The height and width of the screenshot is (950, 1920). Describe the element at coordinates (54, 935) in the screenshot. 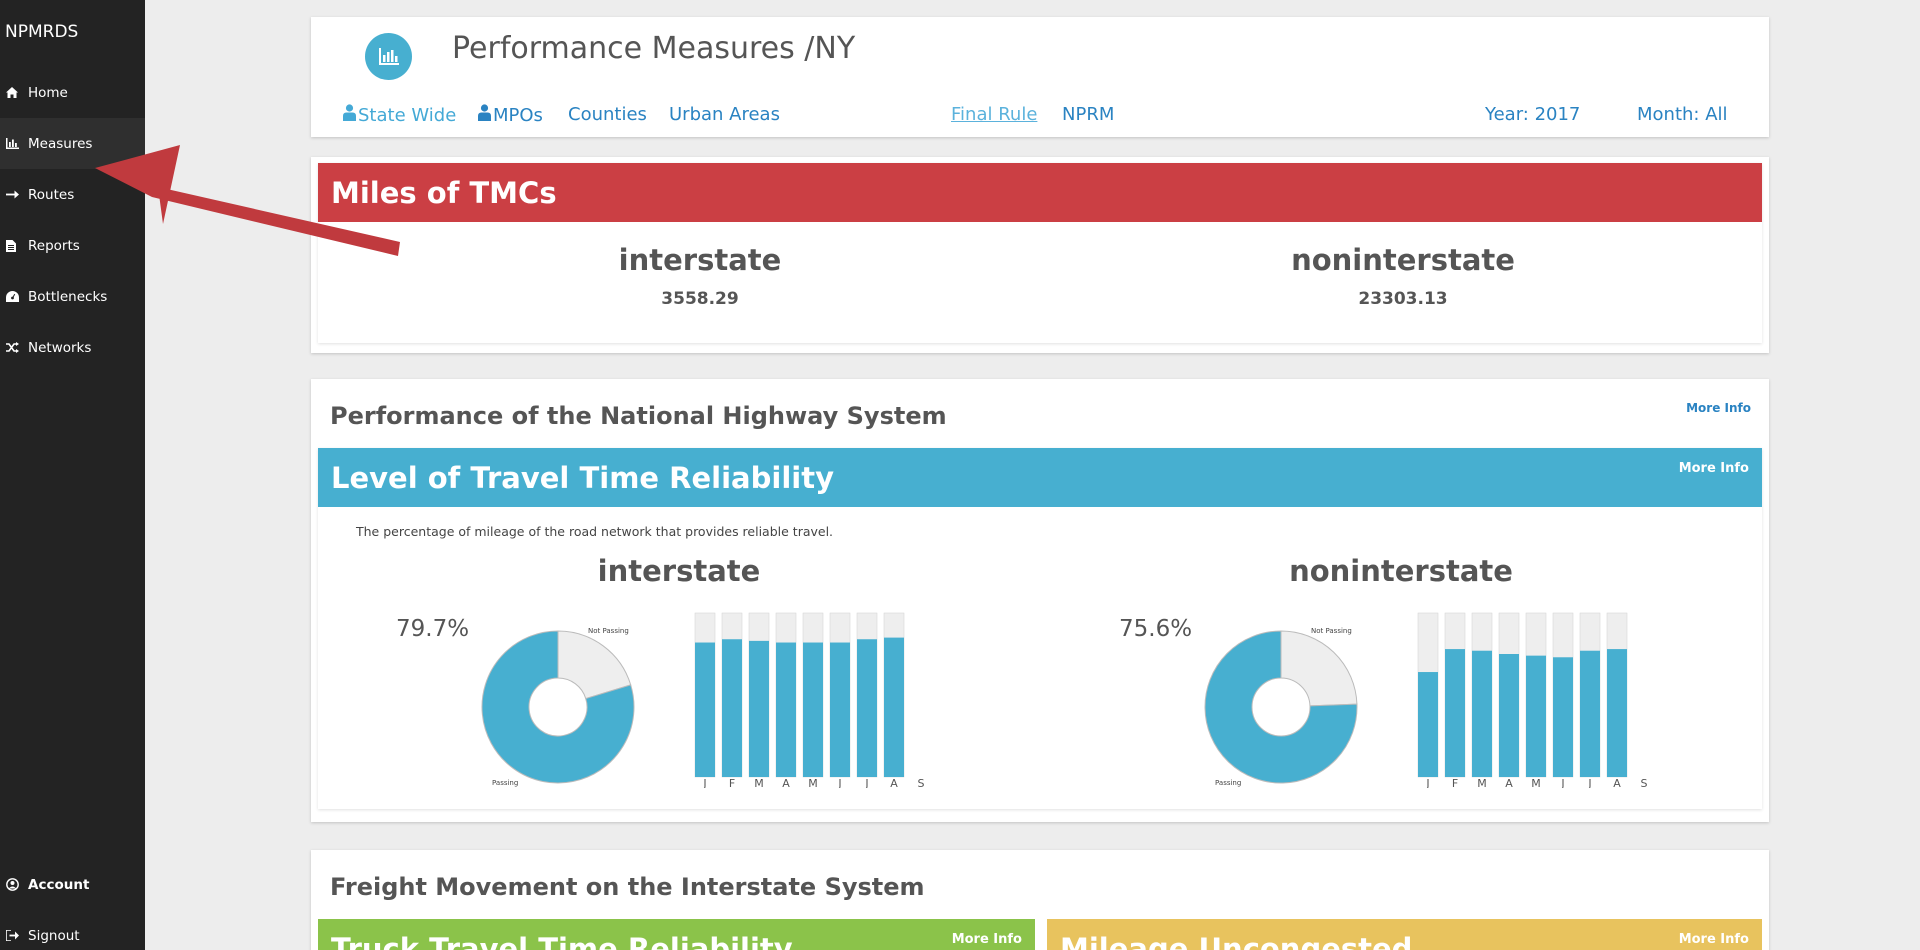

I see `sidebar-item-label: Signout` at that location.